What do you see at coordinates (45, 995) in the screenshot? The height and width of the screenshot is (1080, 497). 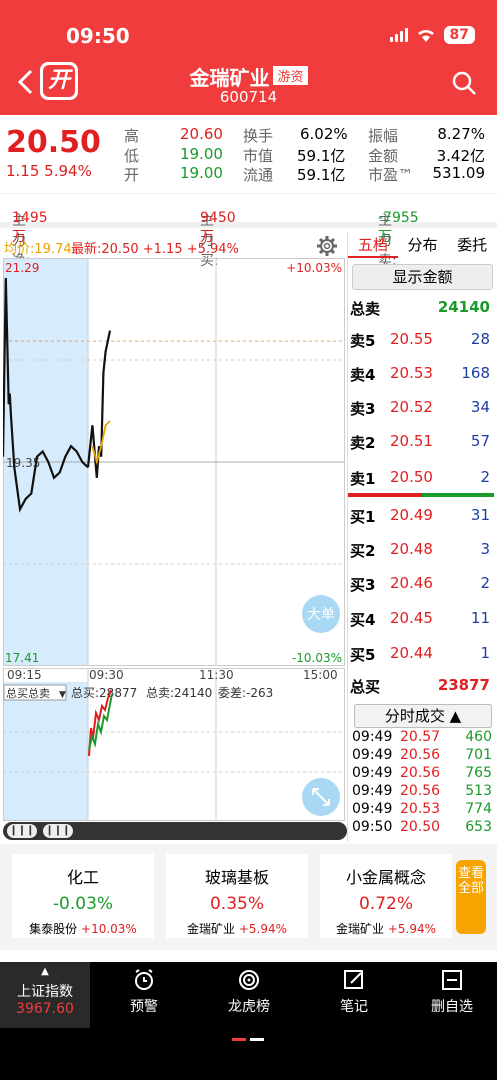 I see `index-ticker: ▲ 上证指数 3967.60` at bounding box center [45, 995].